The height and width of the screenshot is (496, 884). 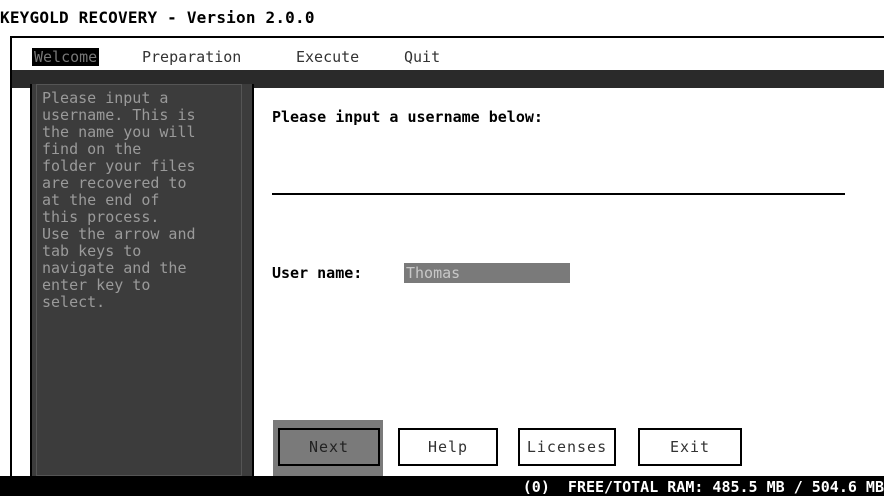 I want to click on licenses-button: Licenses, so click(x=567, y=447).